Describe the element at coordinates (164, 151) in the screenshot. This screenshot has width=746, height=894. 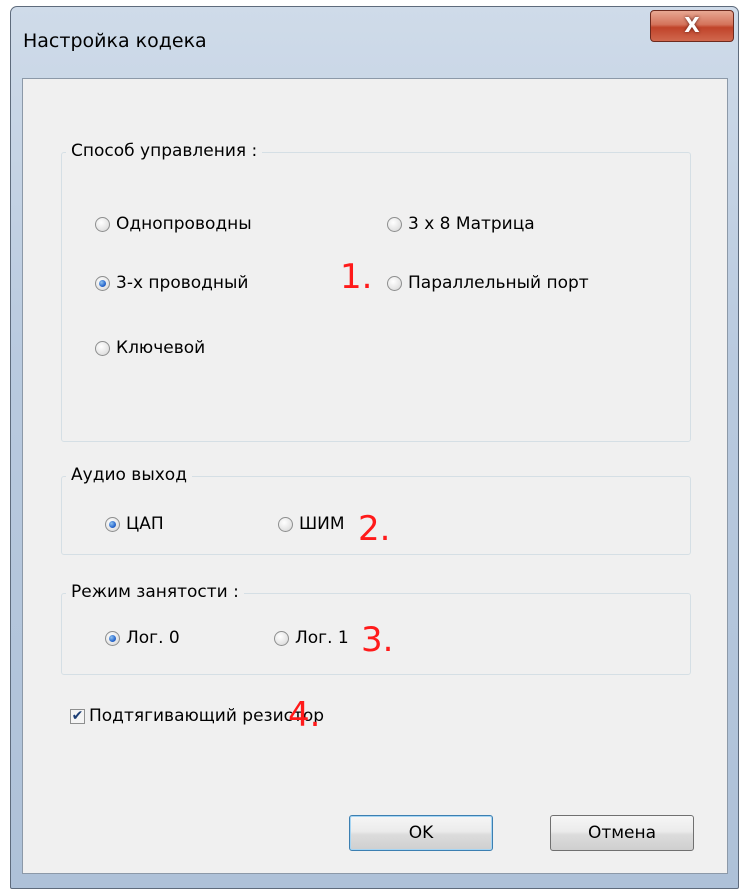
I see `control-method-legend: Способ управления :` at that location.